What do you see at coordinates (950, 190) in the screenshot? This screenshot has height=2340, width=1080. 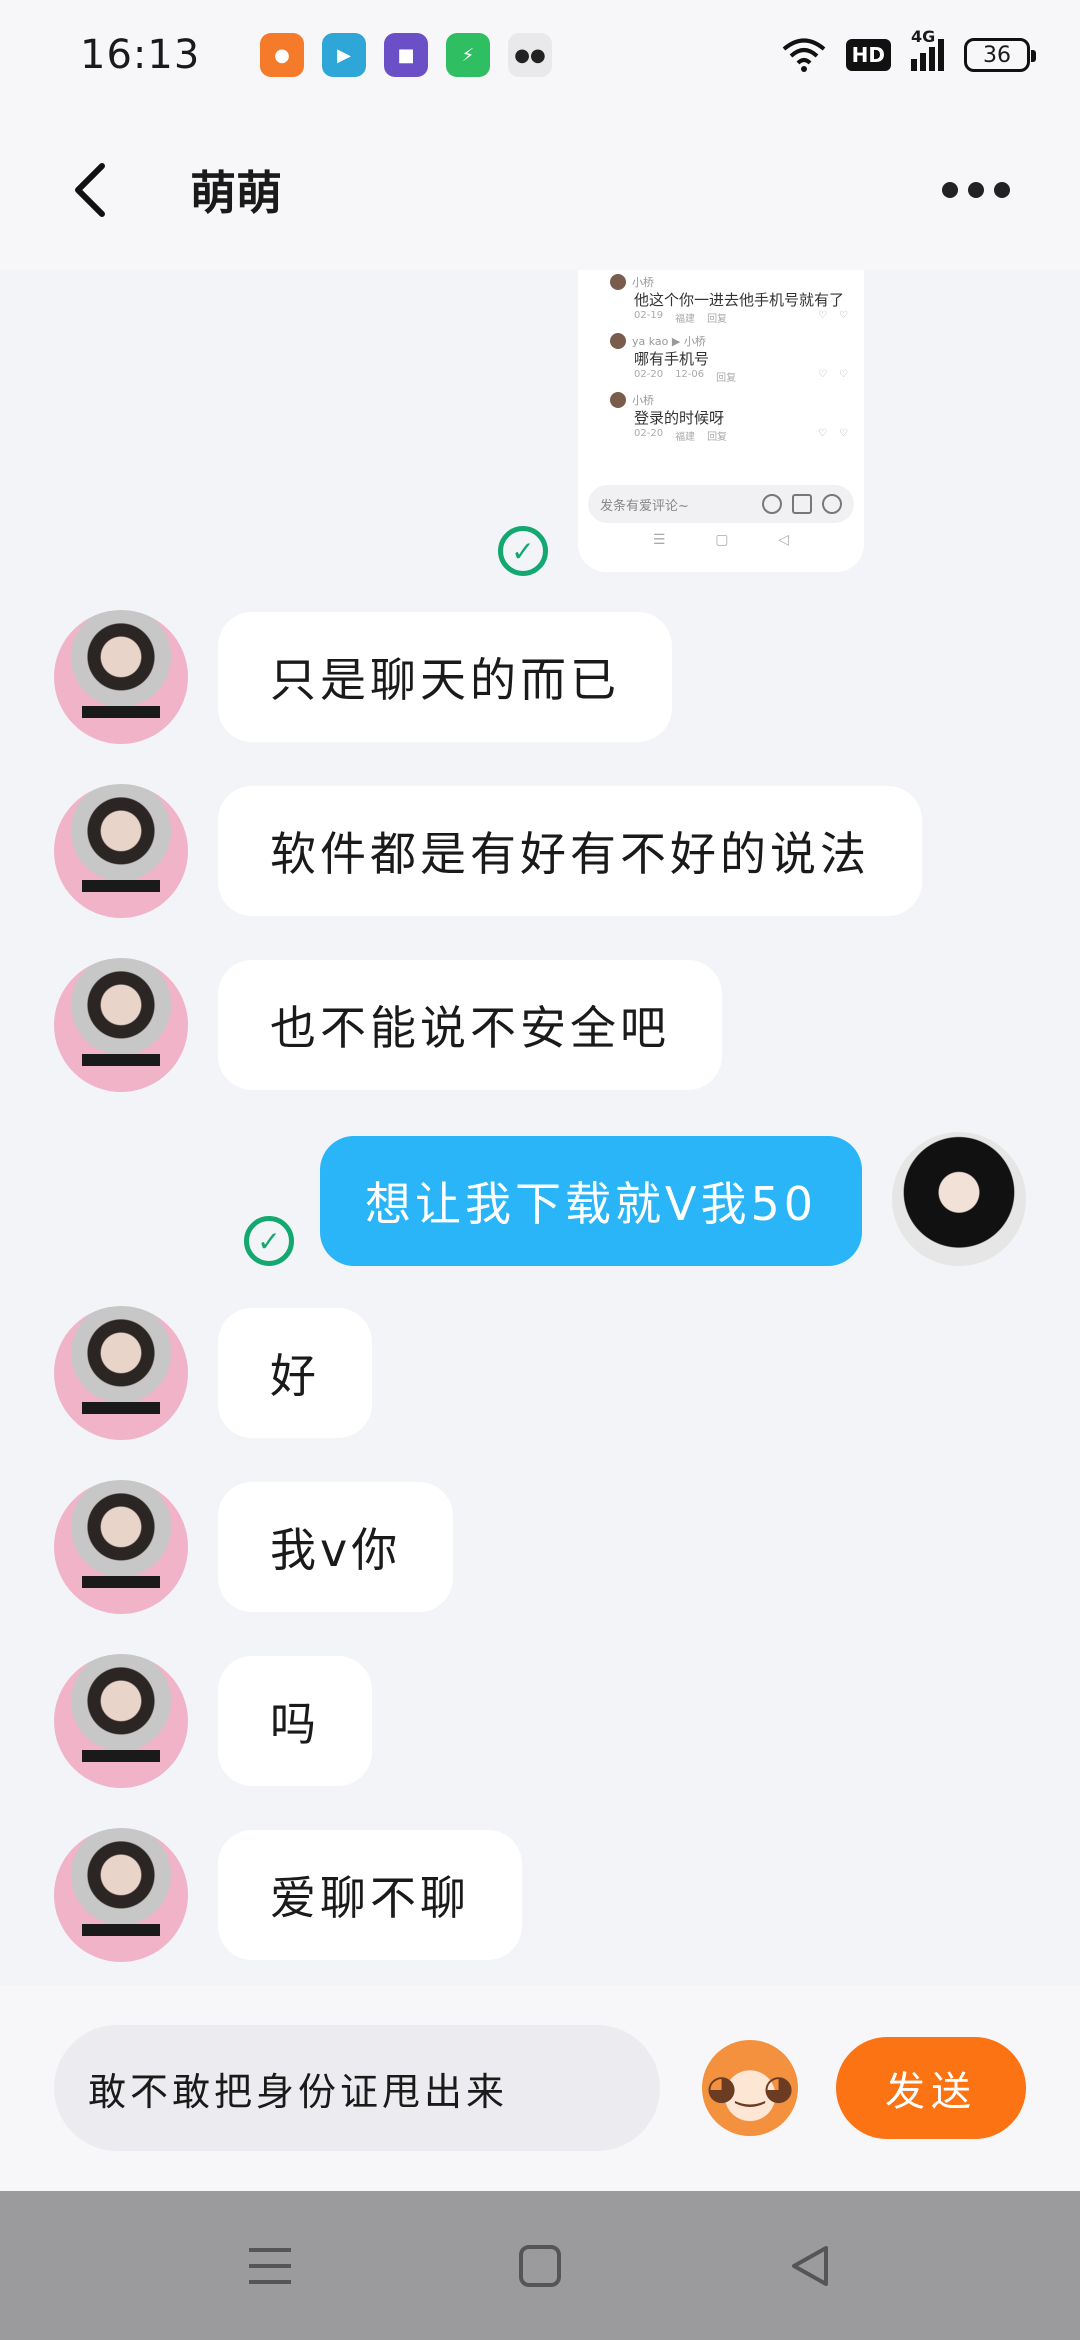 I see `more-dots-icon` at bounding box center [950, 190].